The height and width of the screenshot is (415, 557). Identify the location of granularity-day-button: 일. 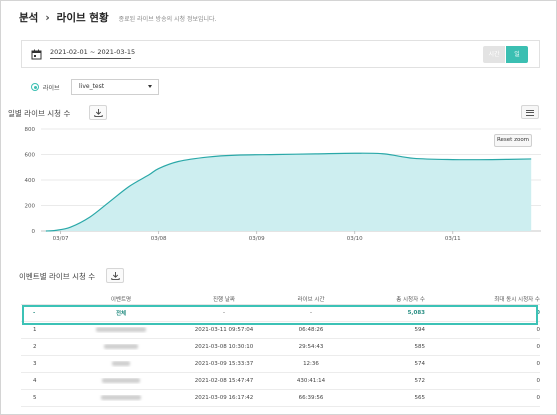
(517, 54).